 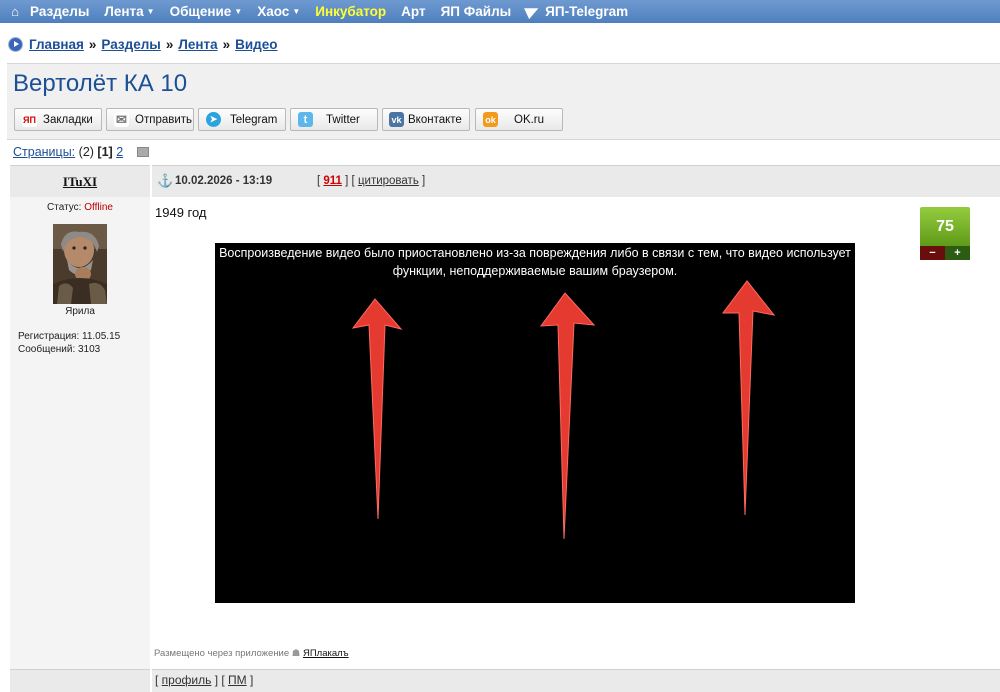 What do you see at coordinates (237, 680) in the screenshot?
I see `pm-link: ПМ` at bounding box center [237, 680].